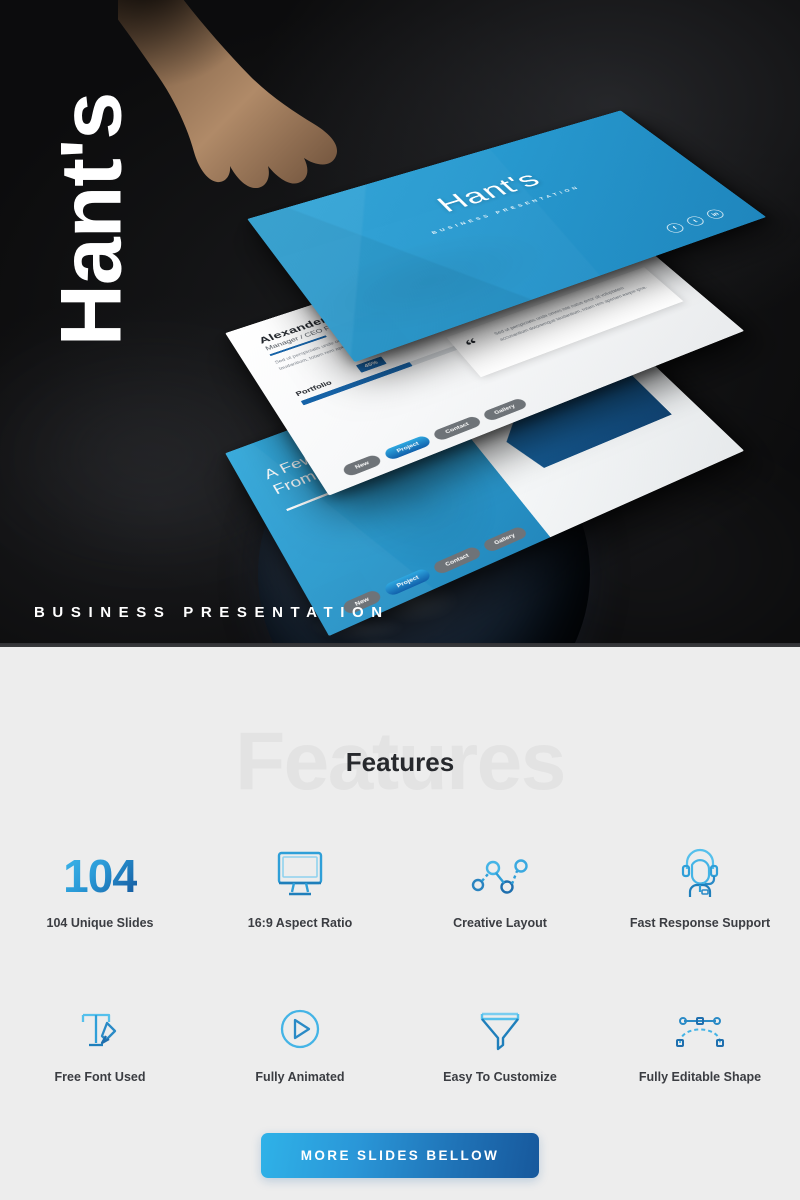  I want to click on feature-label-editable-shape: Fully Editable Shape, so click(700, 1077).